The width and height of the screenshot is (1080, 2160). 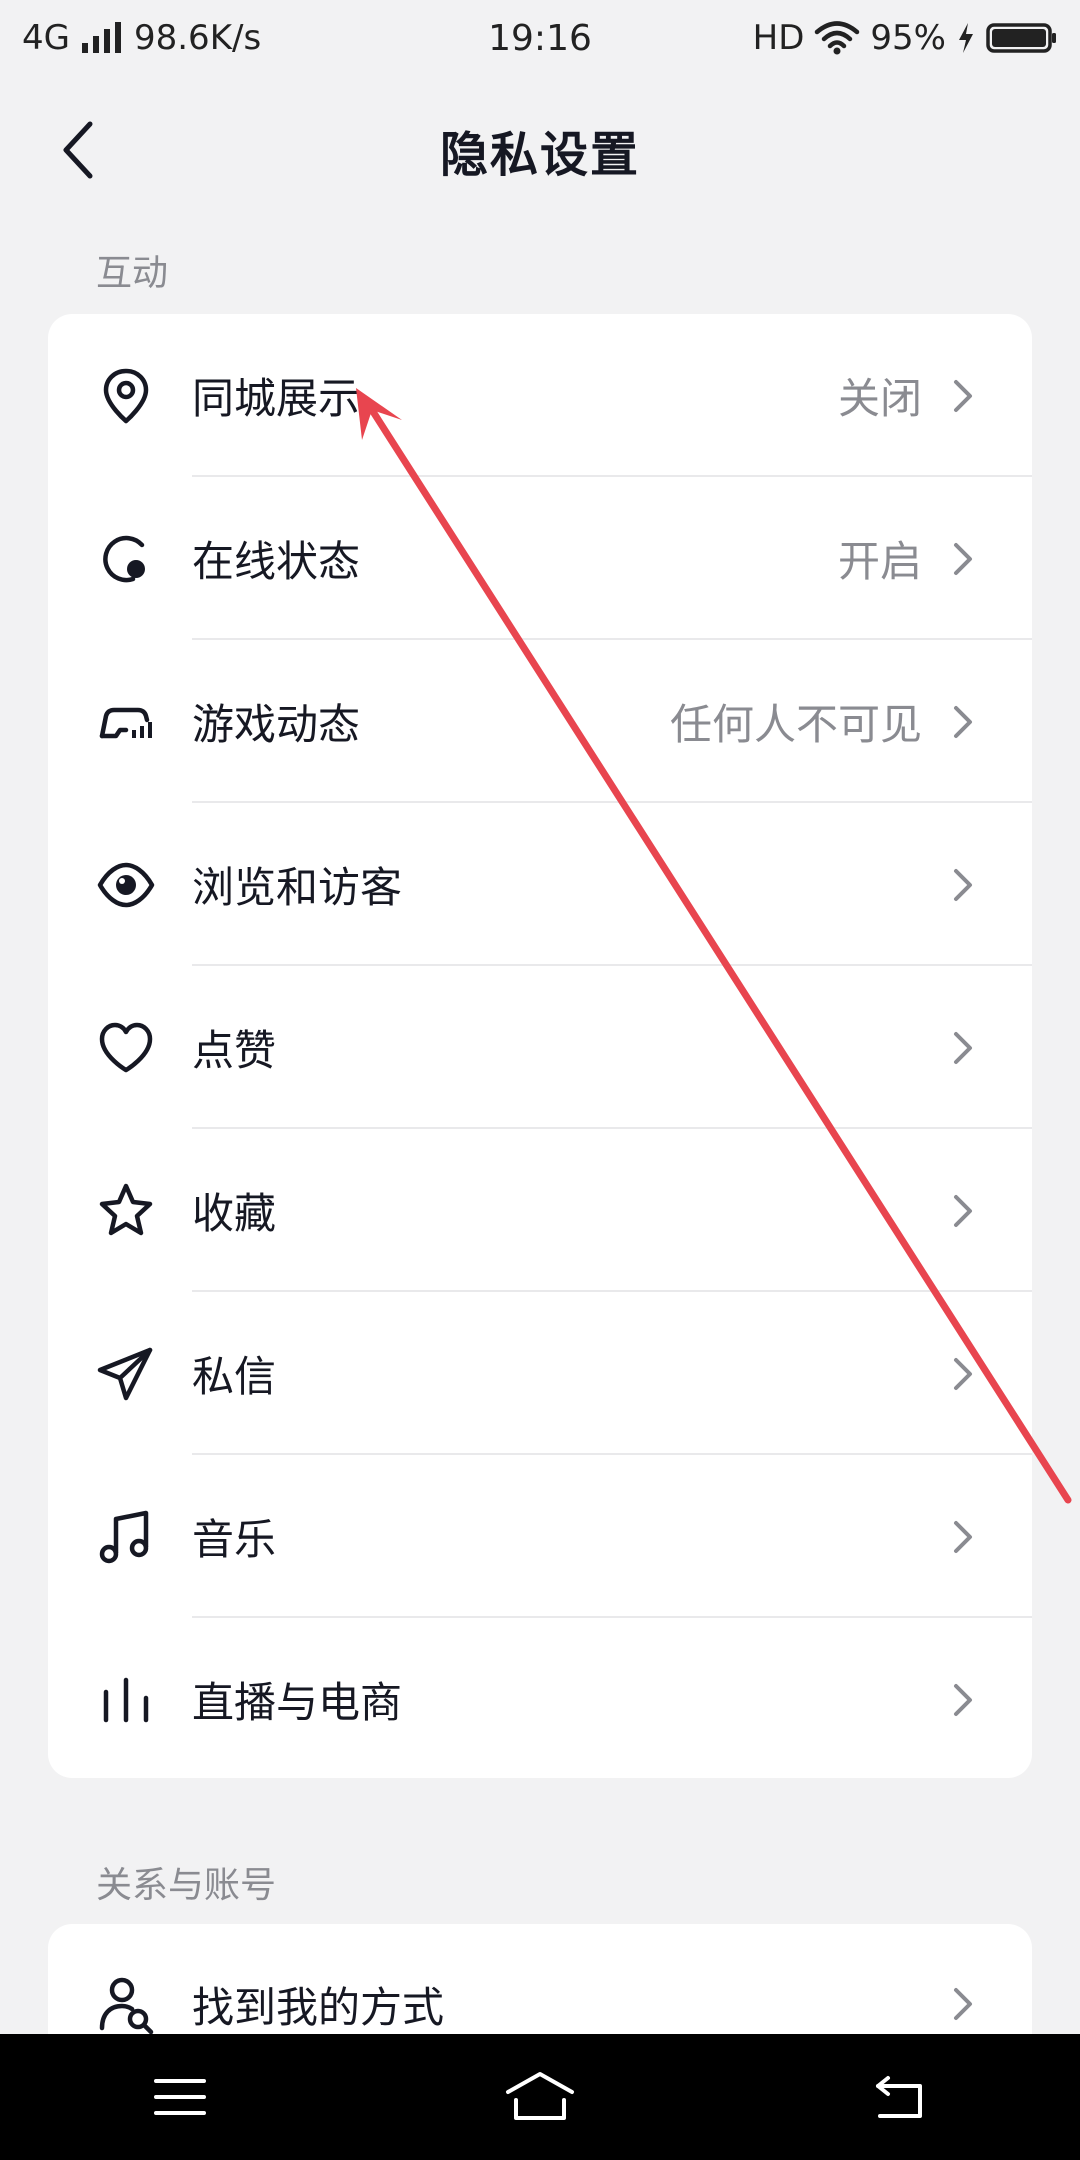 What do you see at coordinates (778, 38) in the screenshot?
I see `hd-badge: HD` at bounding box center [778, 38].